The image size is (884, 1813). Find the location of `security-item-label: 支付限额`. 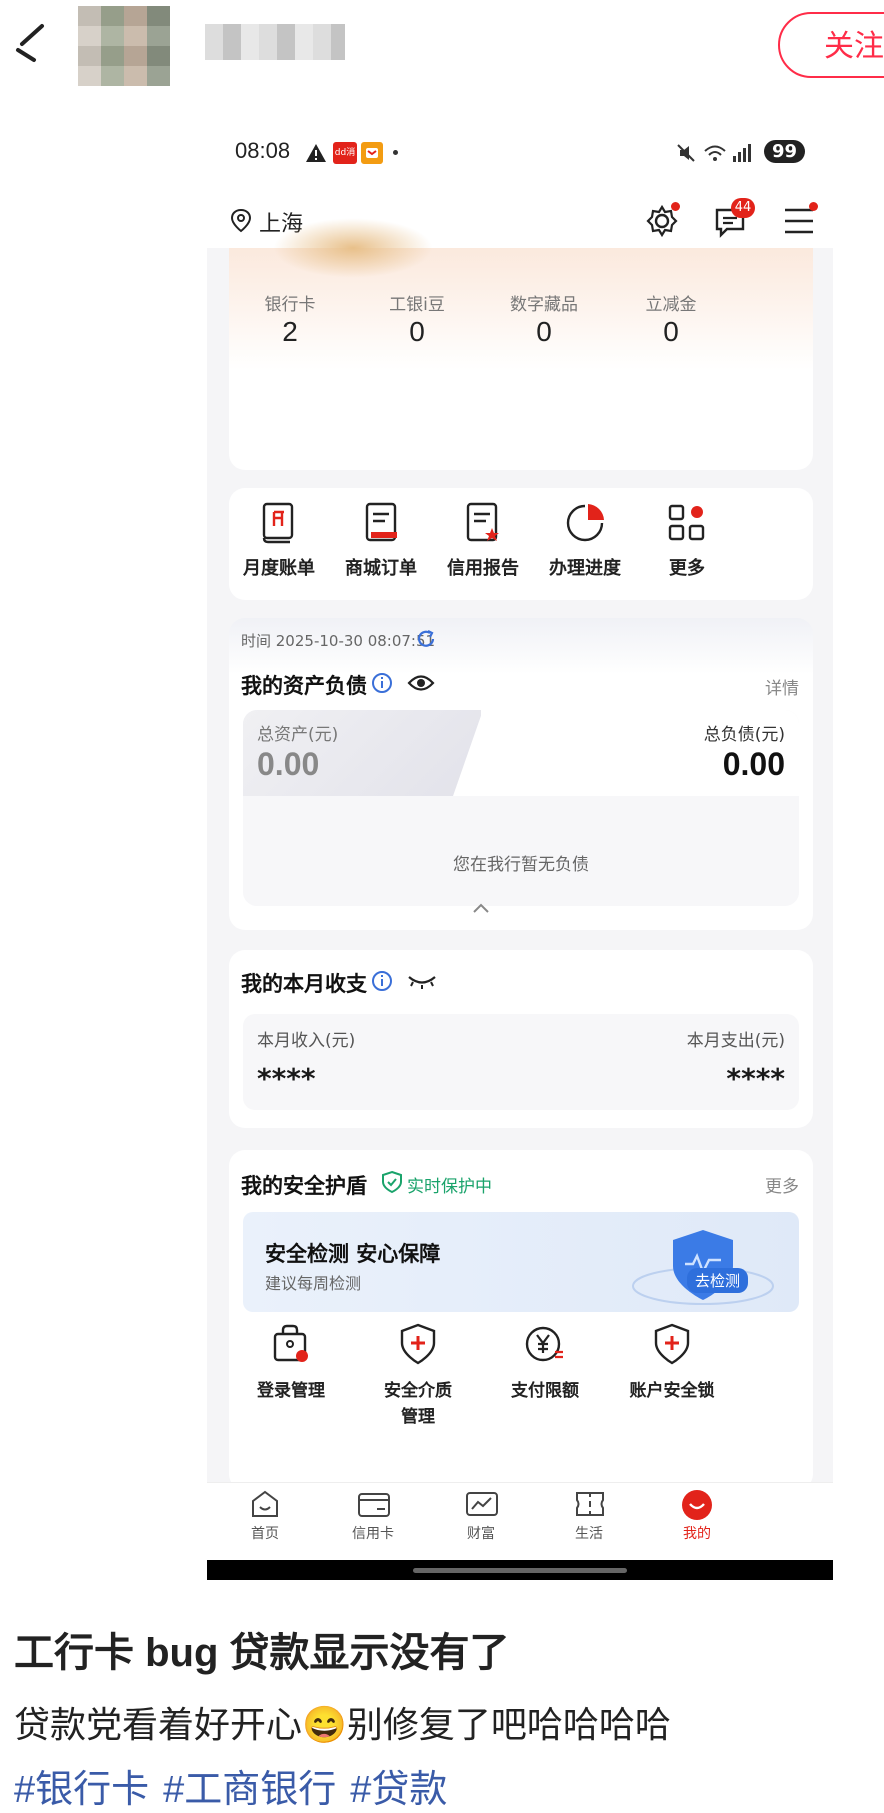

security-item-label: 支付限额 is located at coordinates (545, 1388).